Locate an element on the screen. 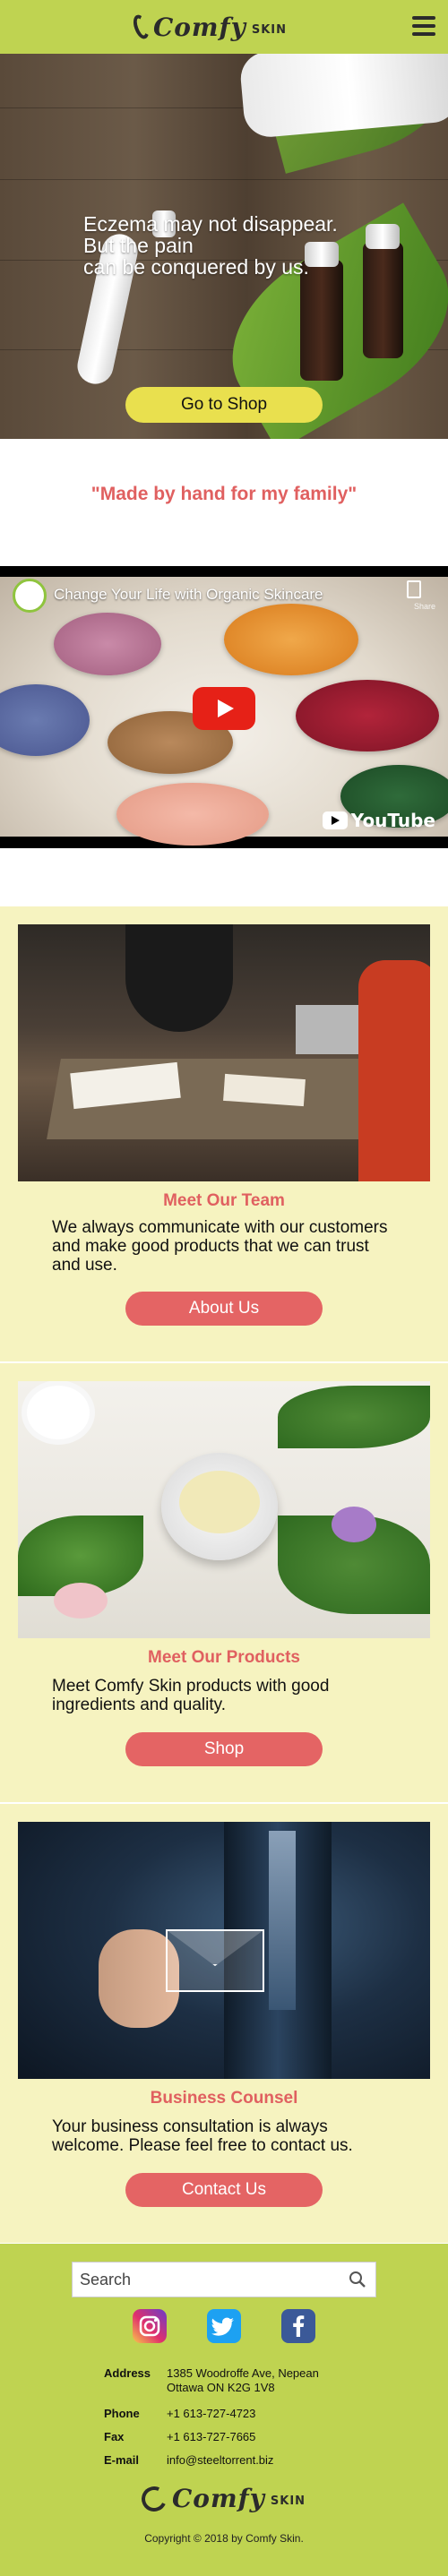  site-logo: Comfy SKIN is located at coordinates (208, 27).